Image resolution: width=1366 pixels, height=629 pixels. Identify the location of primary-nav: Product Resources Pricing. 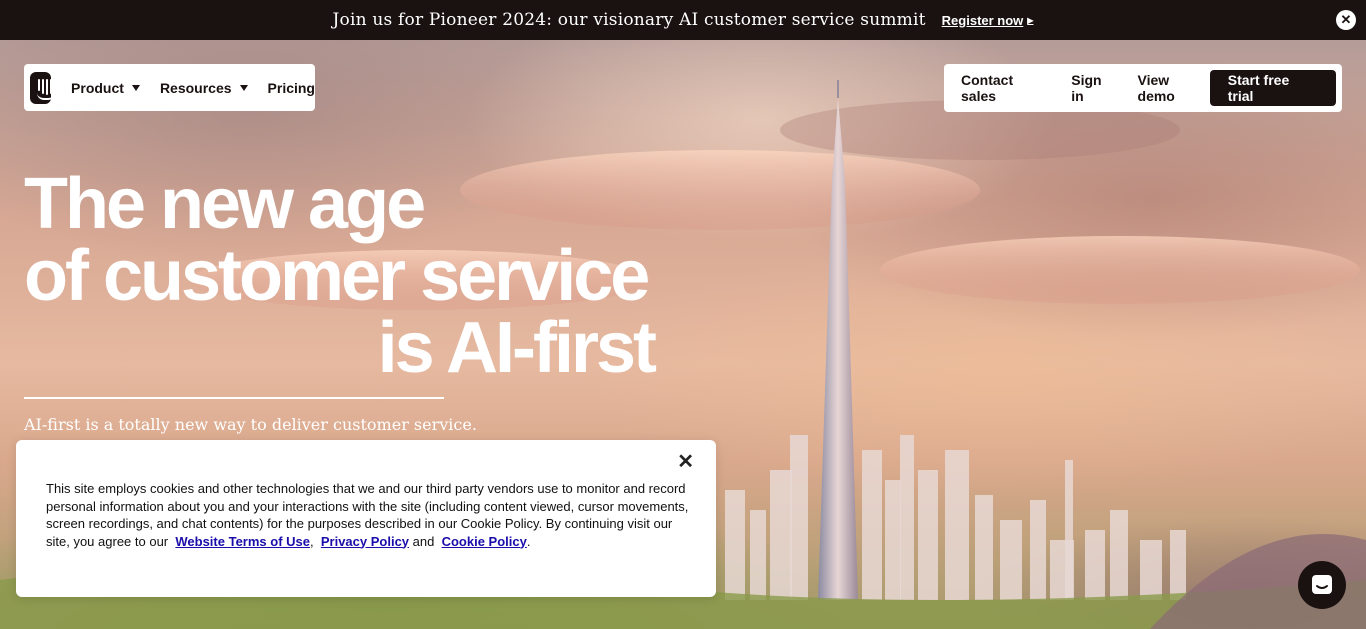
(169, 87).